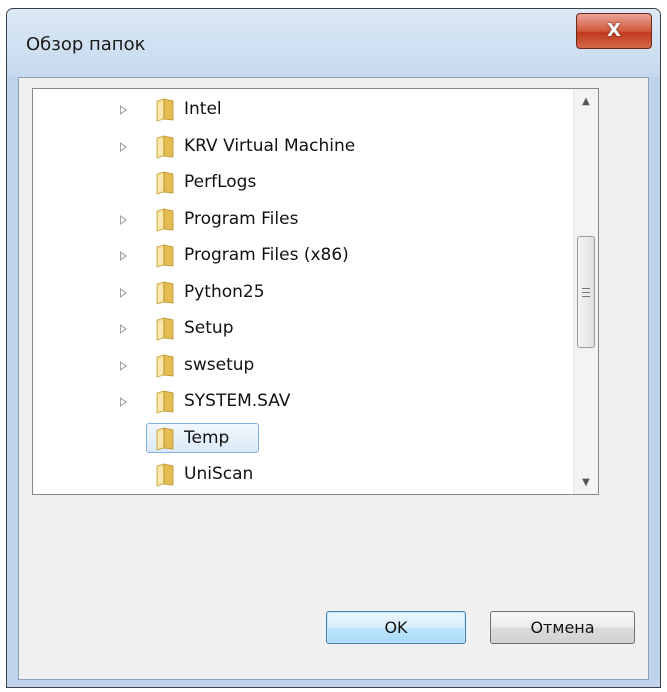 This screenshot has height=692, width=667. What do you see at coordinates (270, 145) in the screenshot?
I see `tree-item-label: KRV Virtual Machine` at bounding box center [270, 145].